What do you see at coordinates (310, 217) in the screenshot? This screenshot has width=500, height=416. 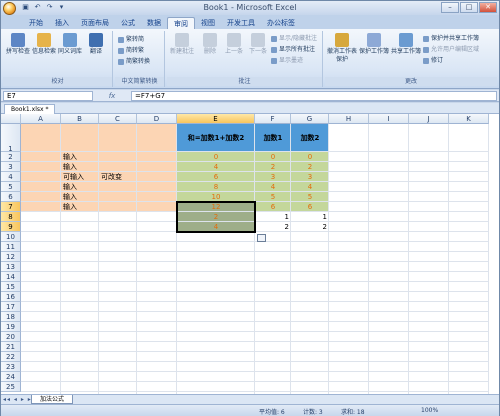 I see `cell-g8: 1` at bounding box center [310, 217].